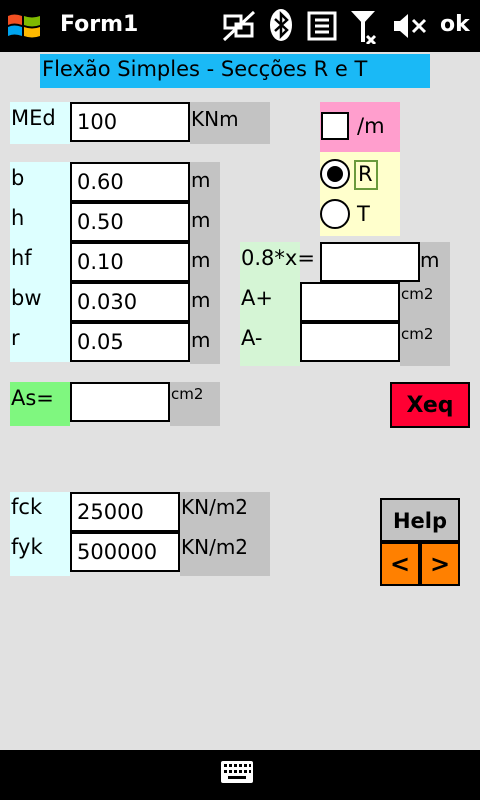  What do you see at coordinates (130, 182) in the screenshot?
I see `geometry-b-input: 0.60` at bounding box center [130, 182].